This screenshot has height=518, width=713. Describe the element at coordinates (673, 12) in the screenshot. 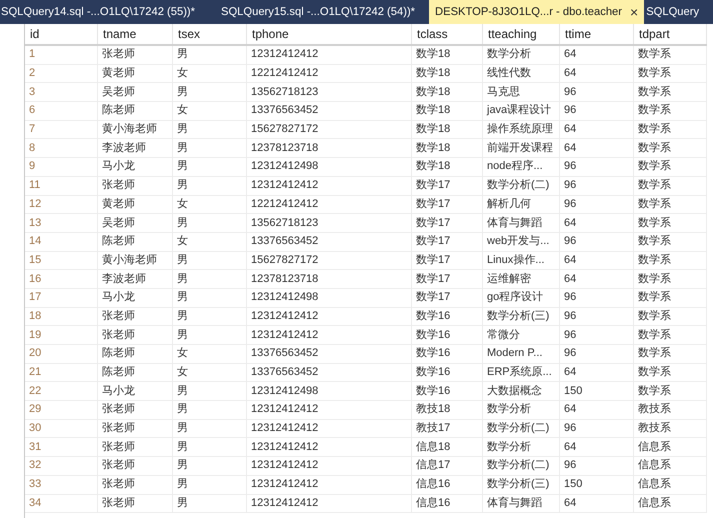

I see `document-tab: SQLQuery` at that location.